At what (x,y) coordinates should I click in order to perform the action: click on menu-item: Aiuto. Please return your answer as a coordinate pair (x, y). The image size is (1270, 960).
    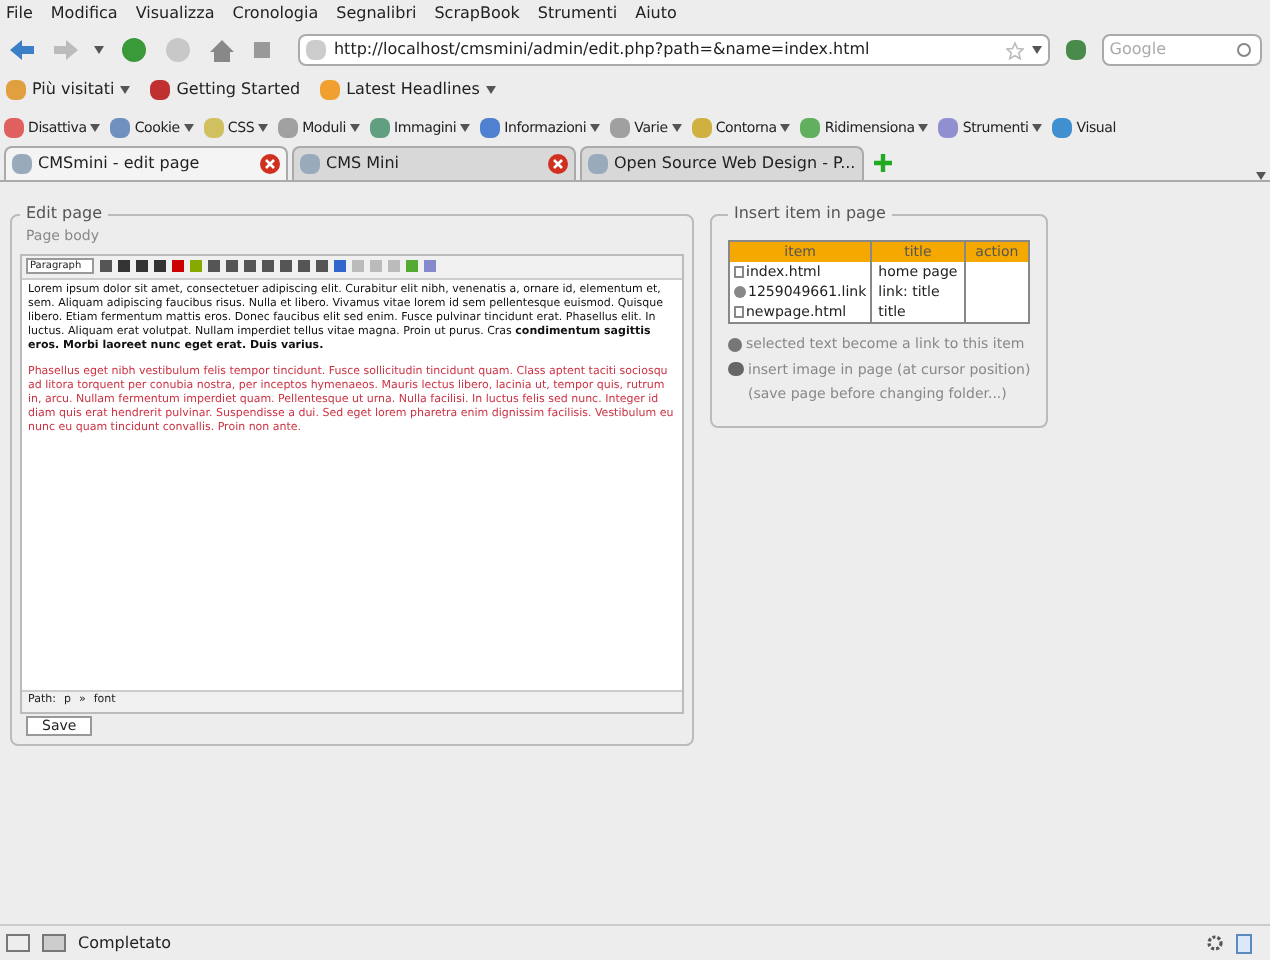
    Looking at the image, I should click on (656, 14).